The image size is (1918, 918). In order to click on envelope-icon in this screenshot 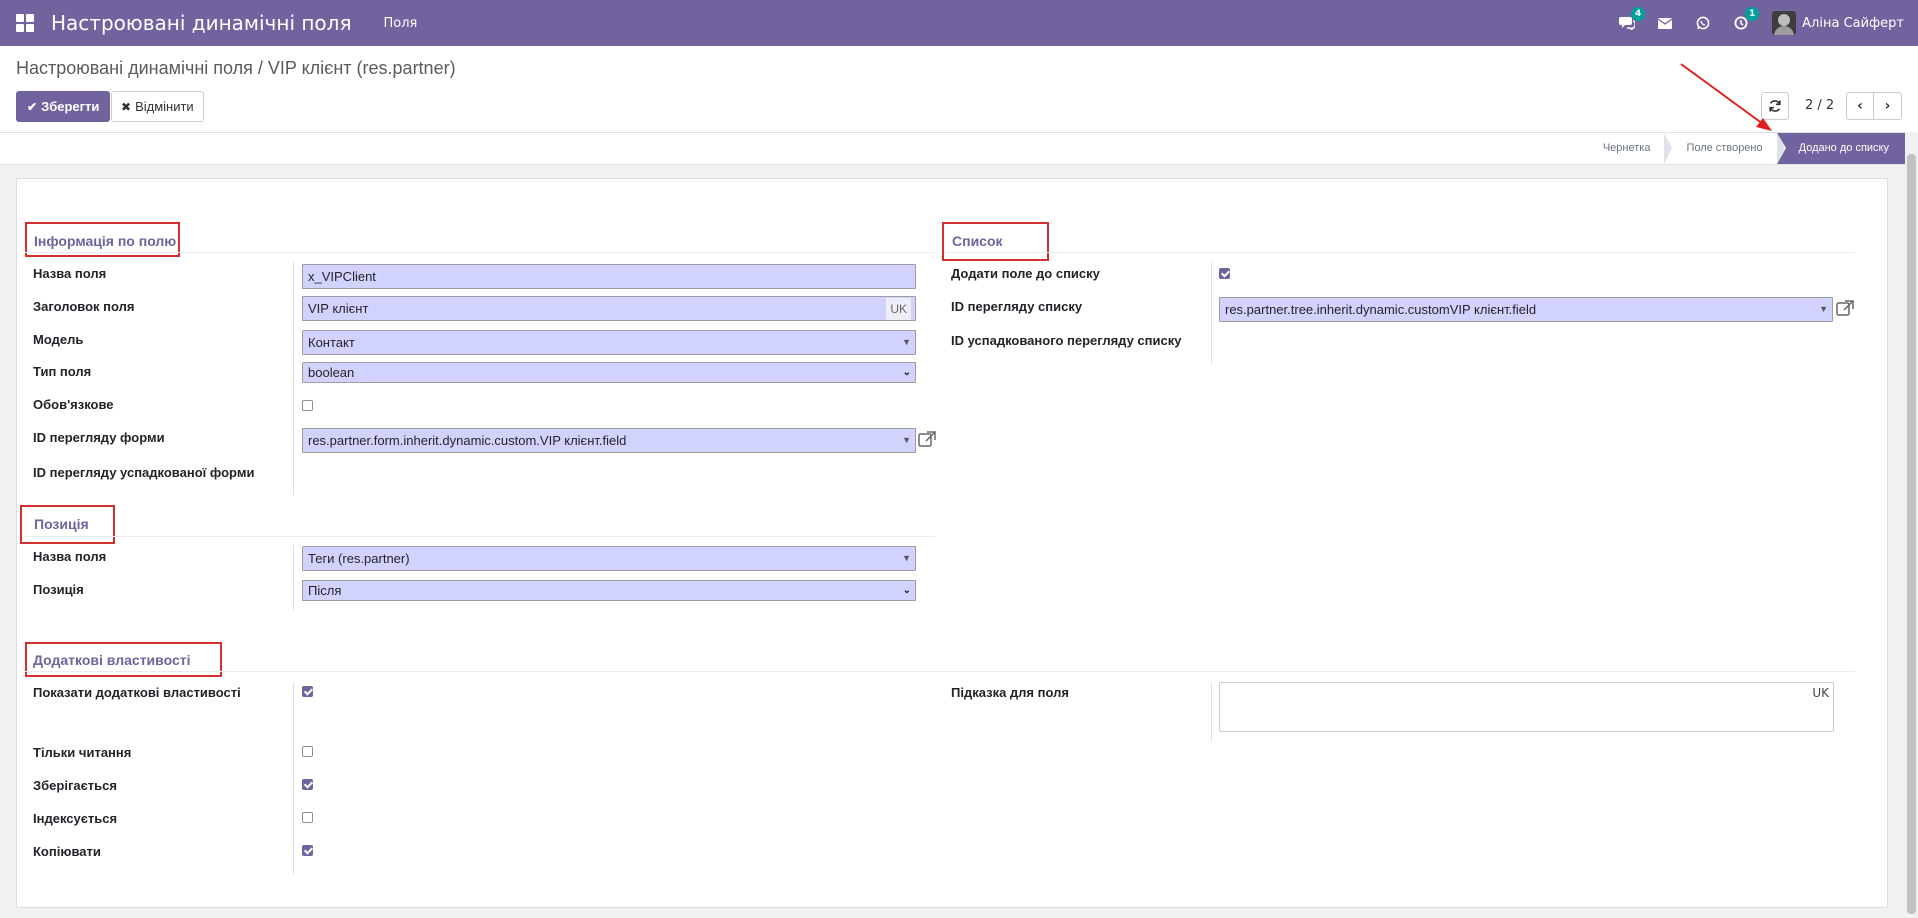, I will do `click(1665, 23)`.